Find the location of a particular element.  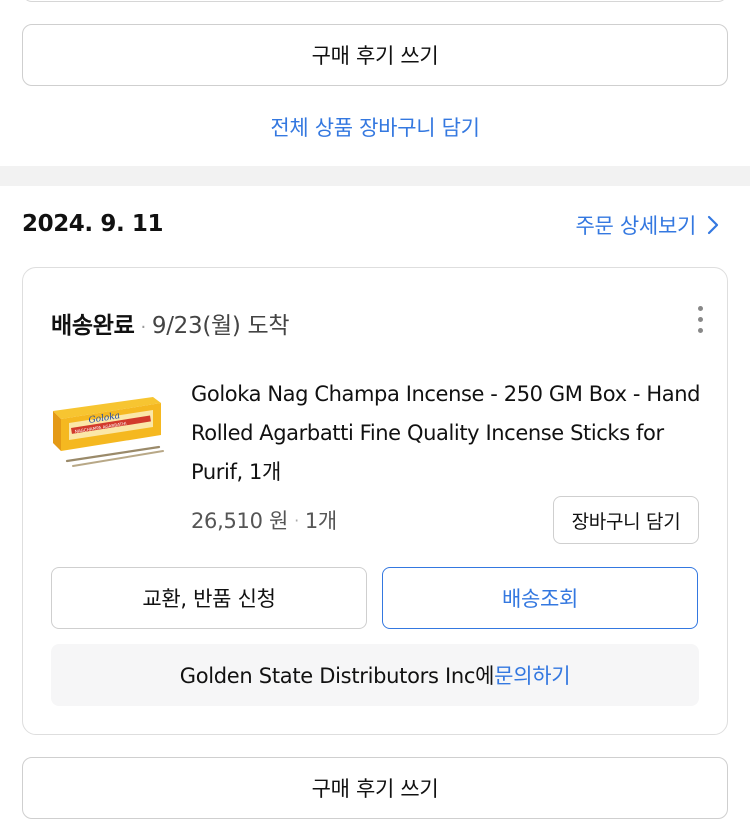

seller-inquiry: Golden State Distributors Inc에 문의하기 is located at coordinates (375, 675).